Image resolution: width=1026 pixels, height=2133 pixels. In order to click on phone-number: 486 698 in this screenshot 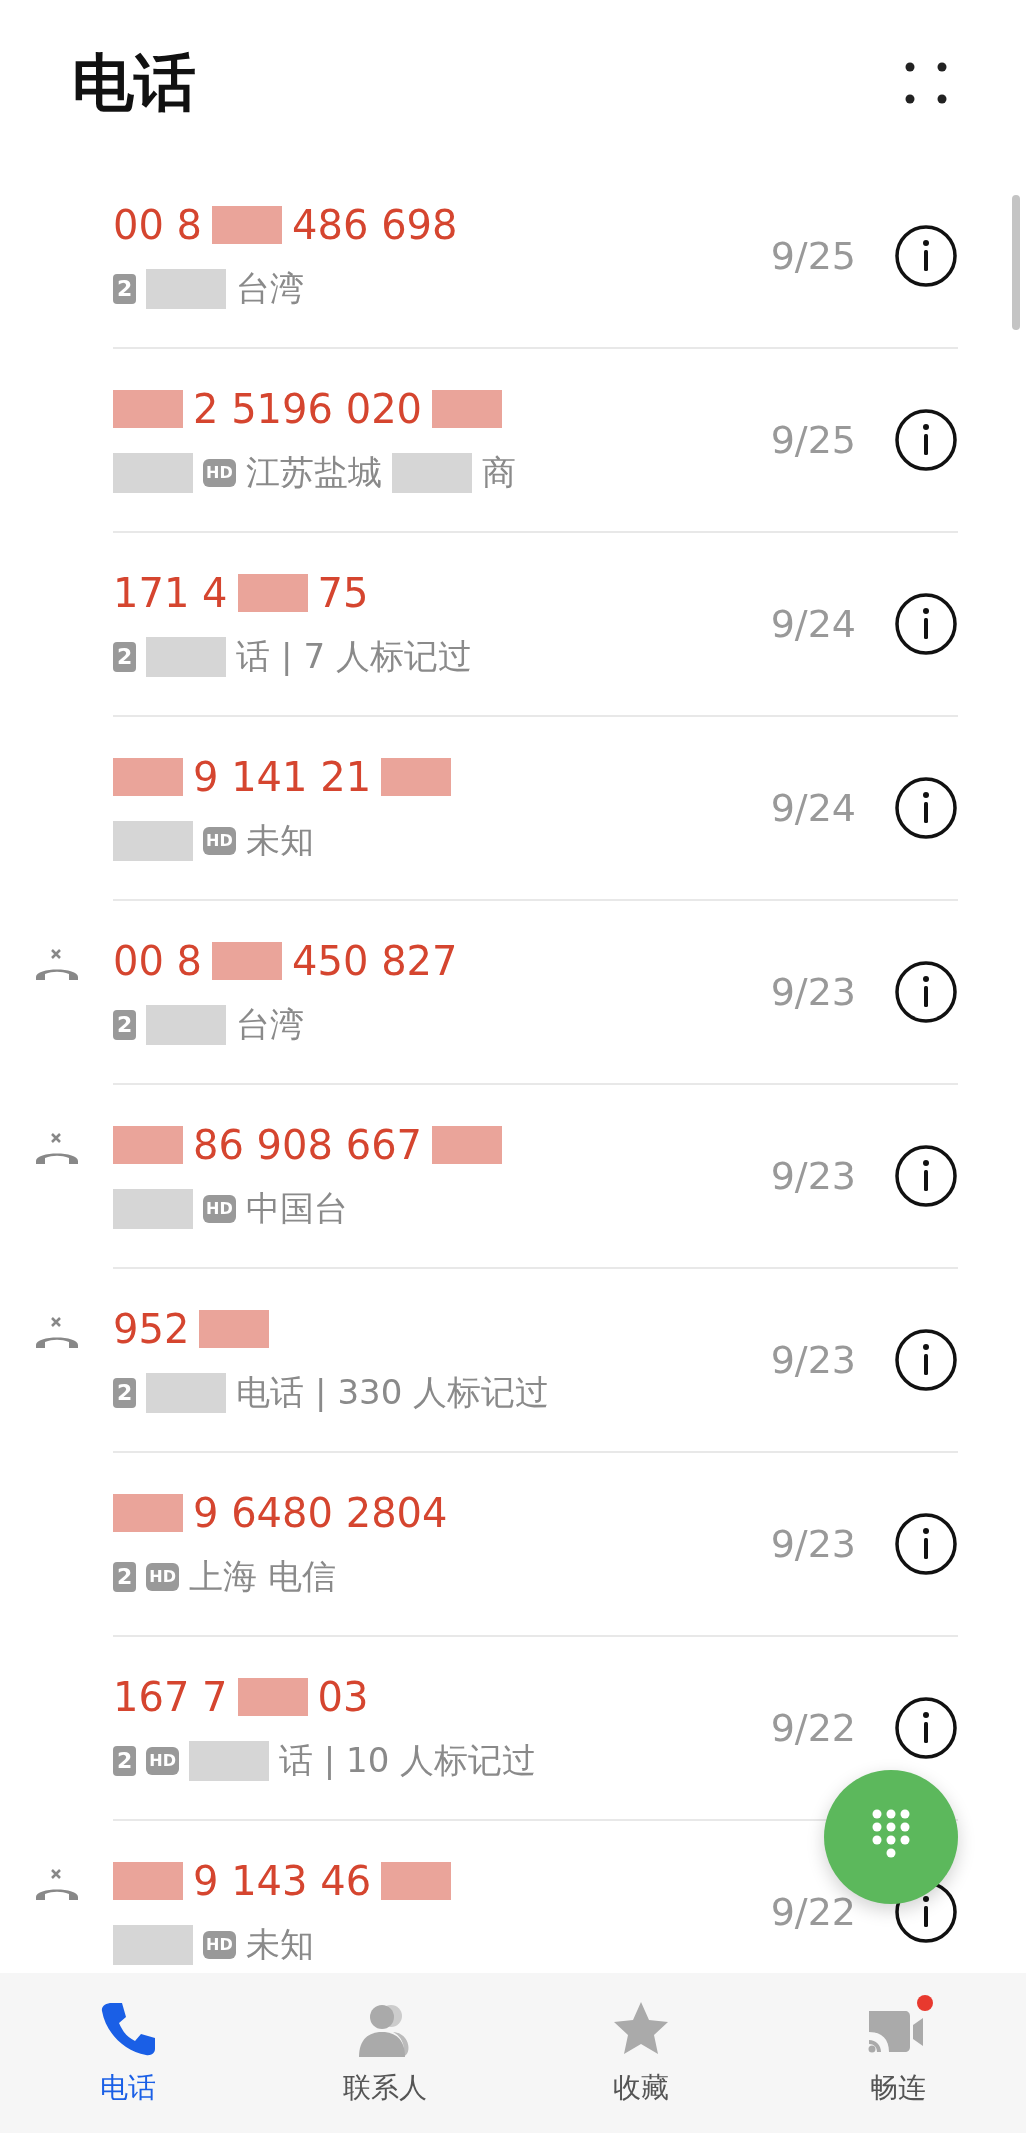, I will do `click(375, 225)`.